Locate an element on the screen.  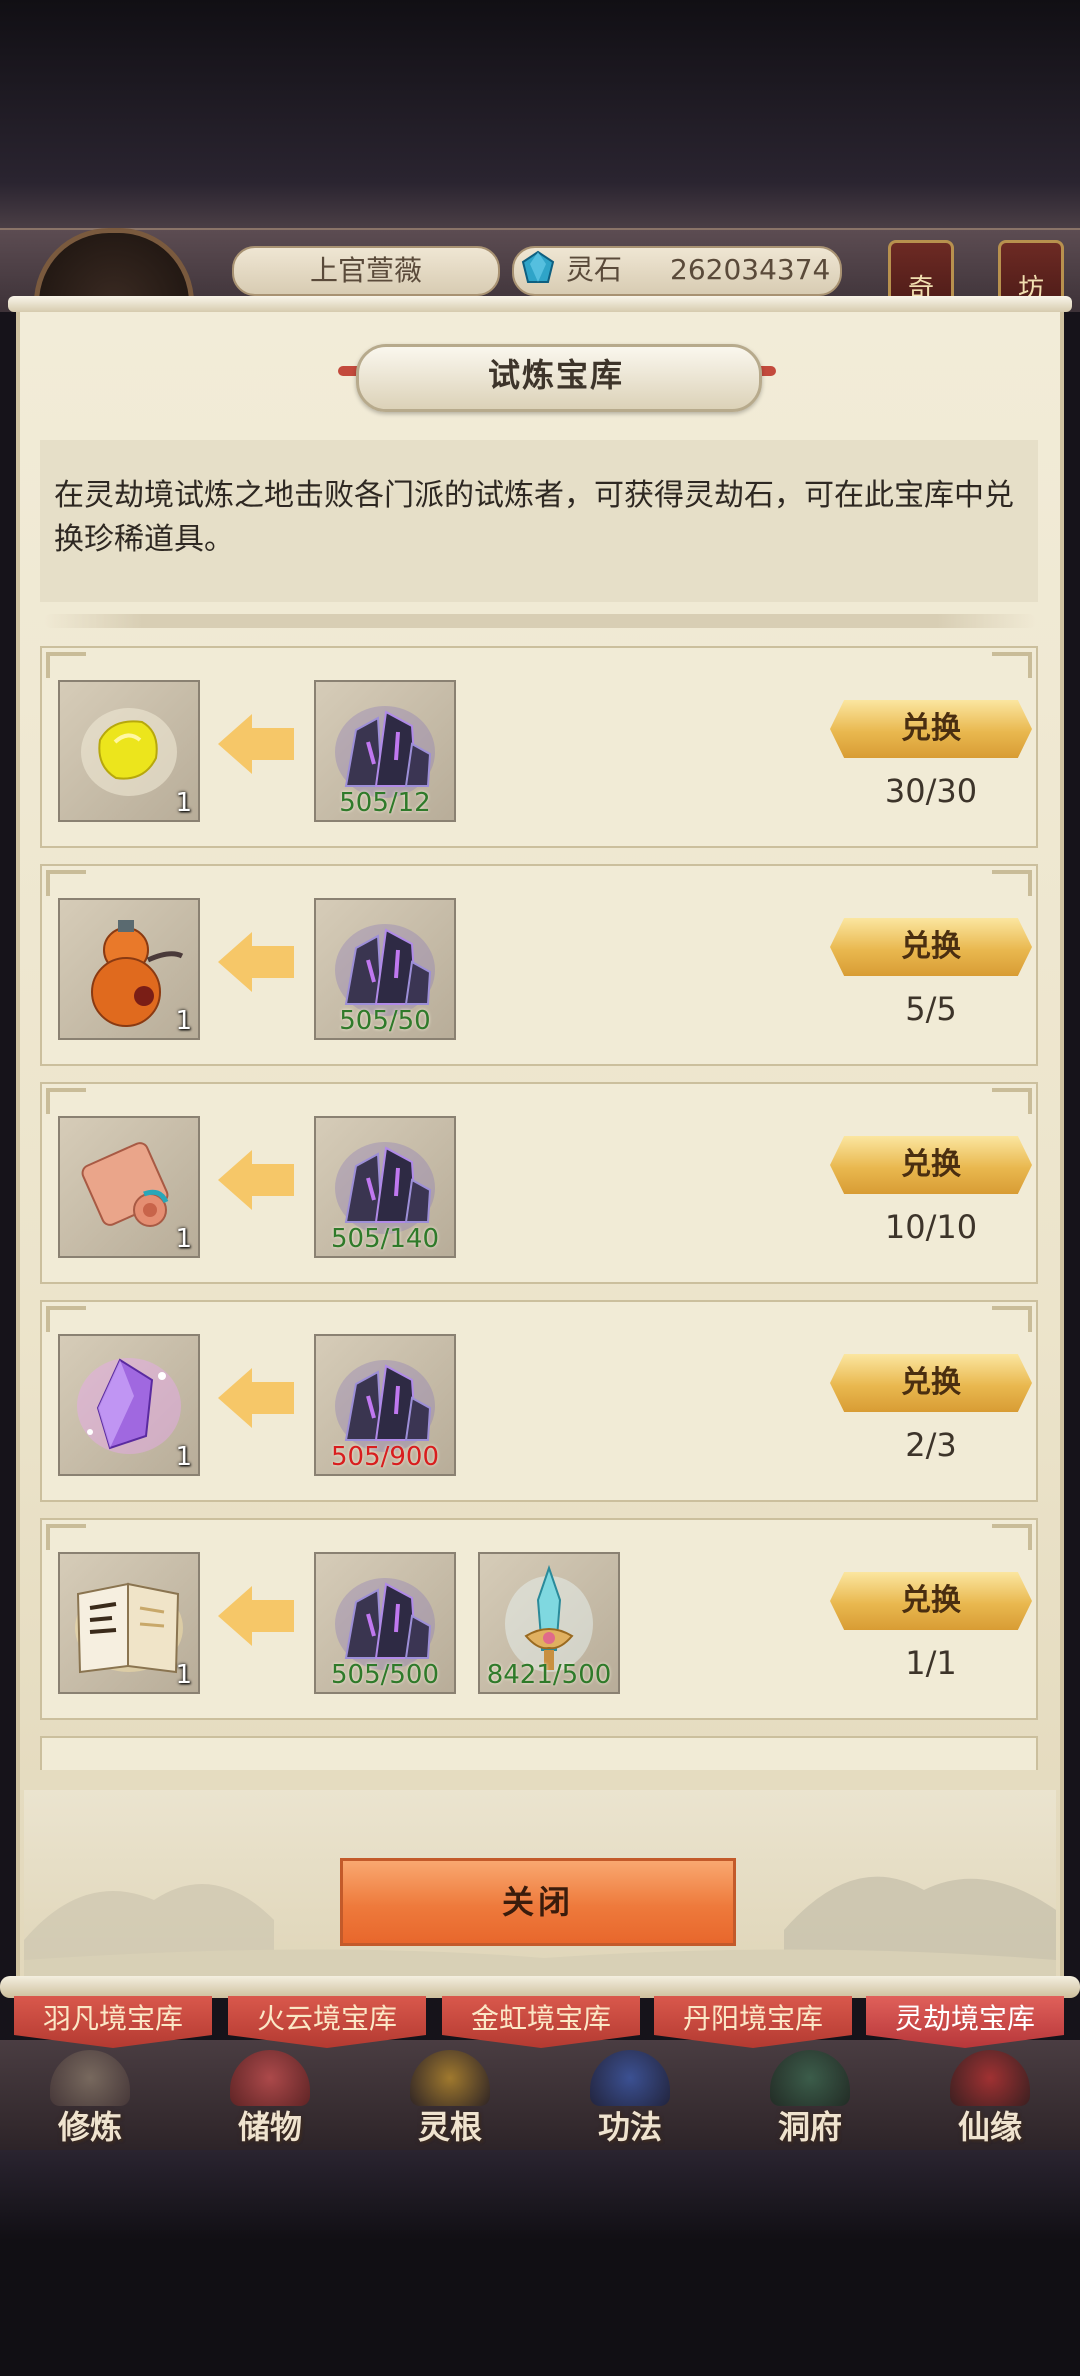
cost-item-slot: 8421/500 is located at coordinates (549, 1623).